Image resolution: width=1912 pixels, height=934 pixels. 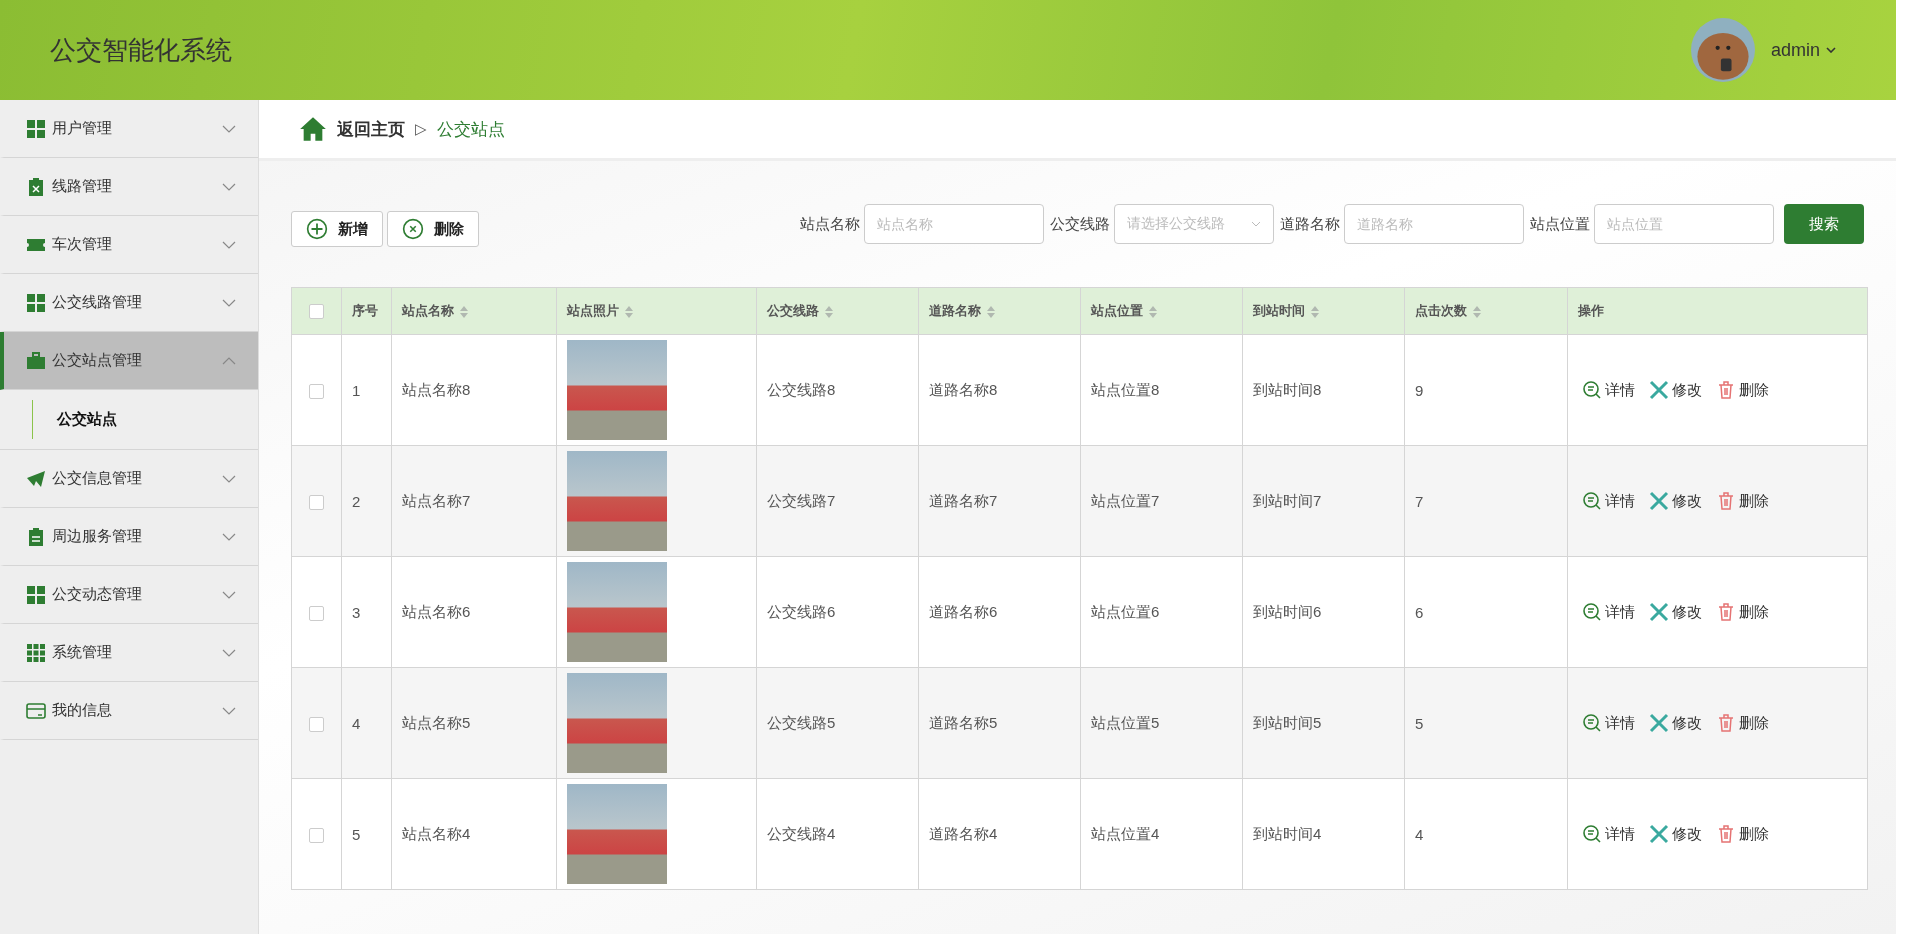 What do you see at coordinates (1310, 224) in the screenshot?
I see `search-label: 道路名称` at bounding box center [1310, 224].